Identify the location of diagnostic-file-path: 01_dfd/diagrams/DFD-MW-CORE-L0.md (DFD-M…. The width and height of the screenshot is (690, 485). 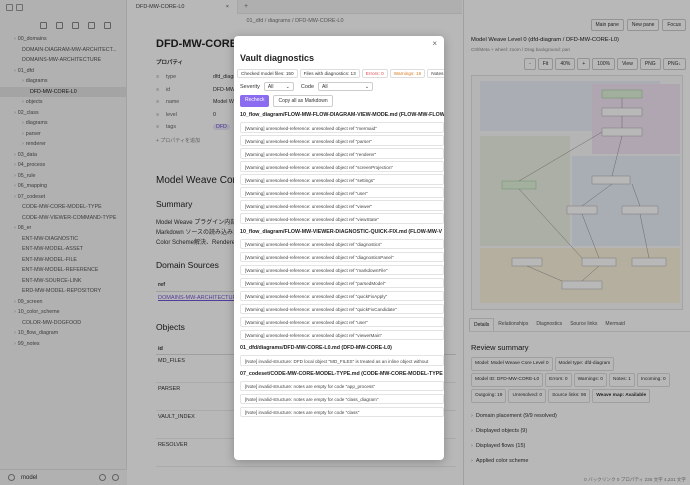
(342, 348).